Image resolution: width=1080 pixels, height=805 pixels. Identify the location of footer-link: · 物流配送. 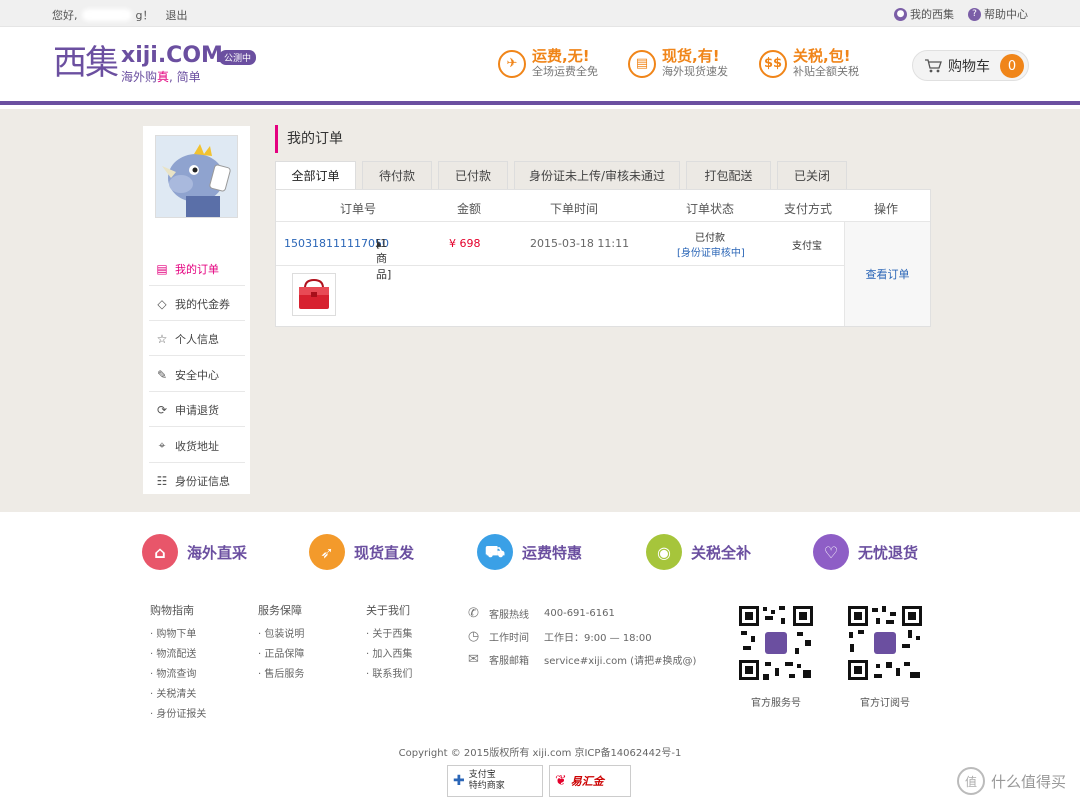
(178, 655).